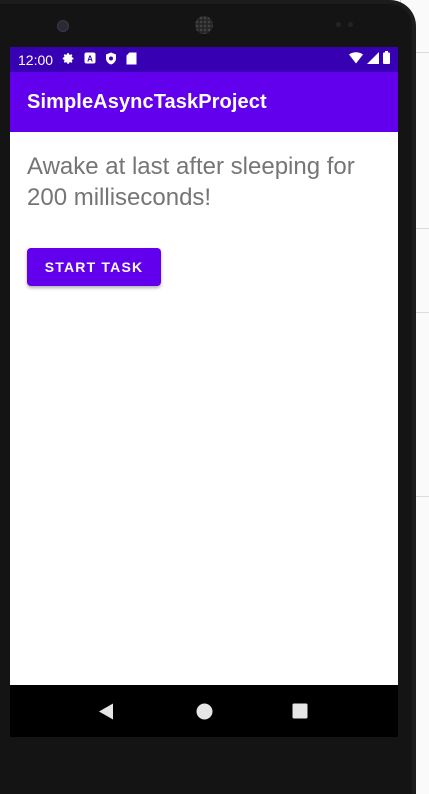 The height and width of the screenshot is (794, 429). What do you see at coordinates (373, 60) in the screenshot?
I see `signal-icon` at bounding box center [373, 60].